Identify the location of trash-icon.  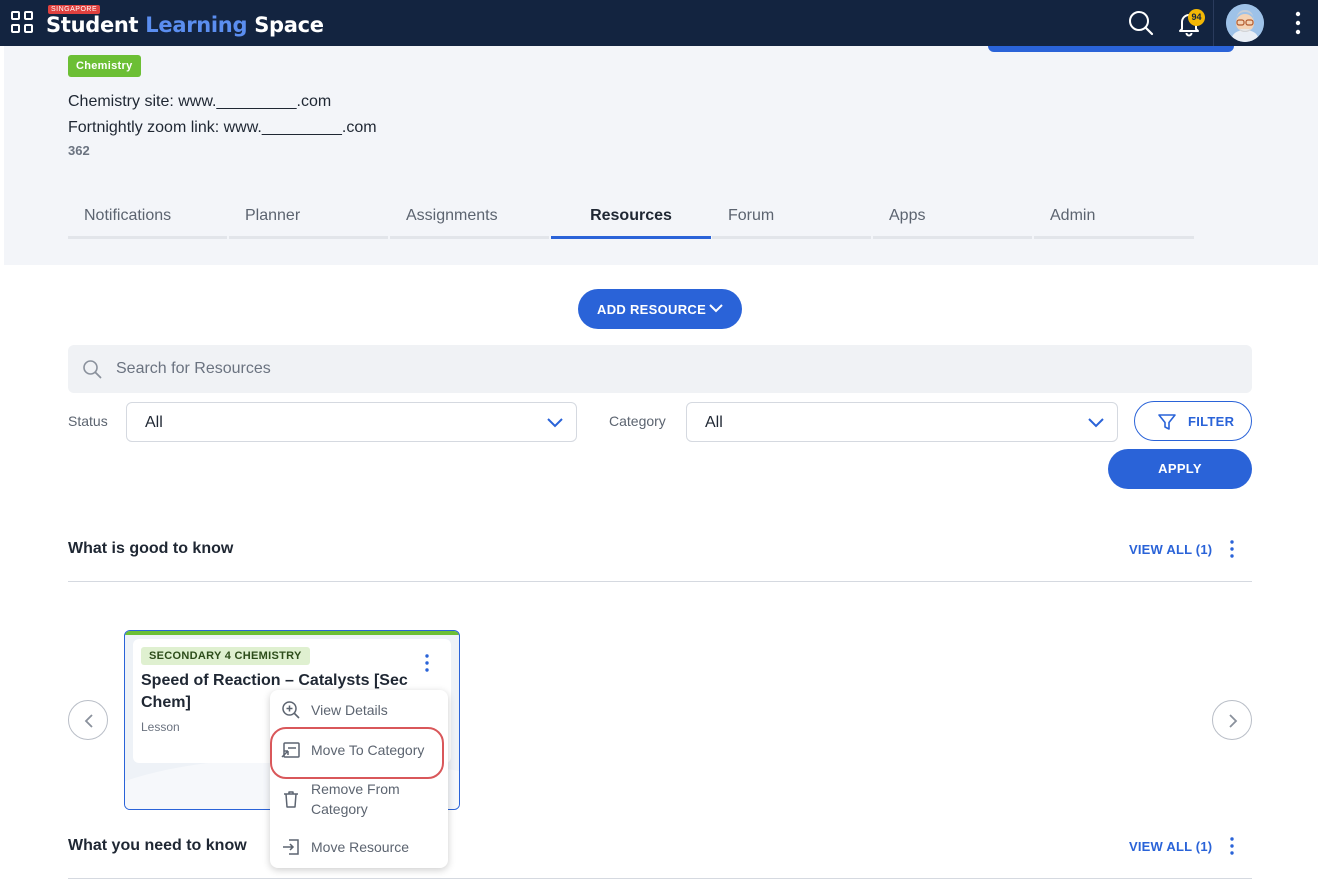
(291, 799).